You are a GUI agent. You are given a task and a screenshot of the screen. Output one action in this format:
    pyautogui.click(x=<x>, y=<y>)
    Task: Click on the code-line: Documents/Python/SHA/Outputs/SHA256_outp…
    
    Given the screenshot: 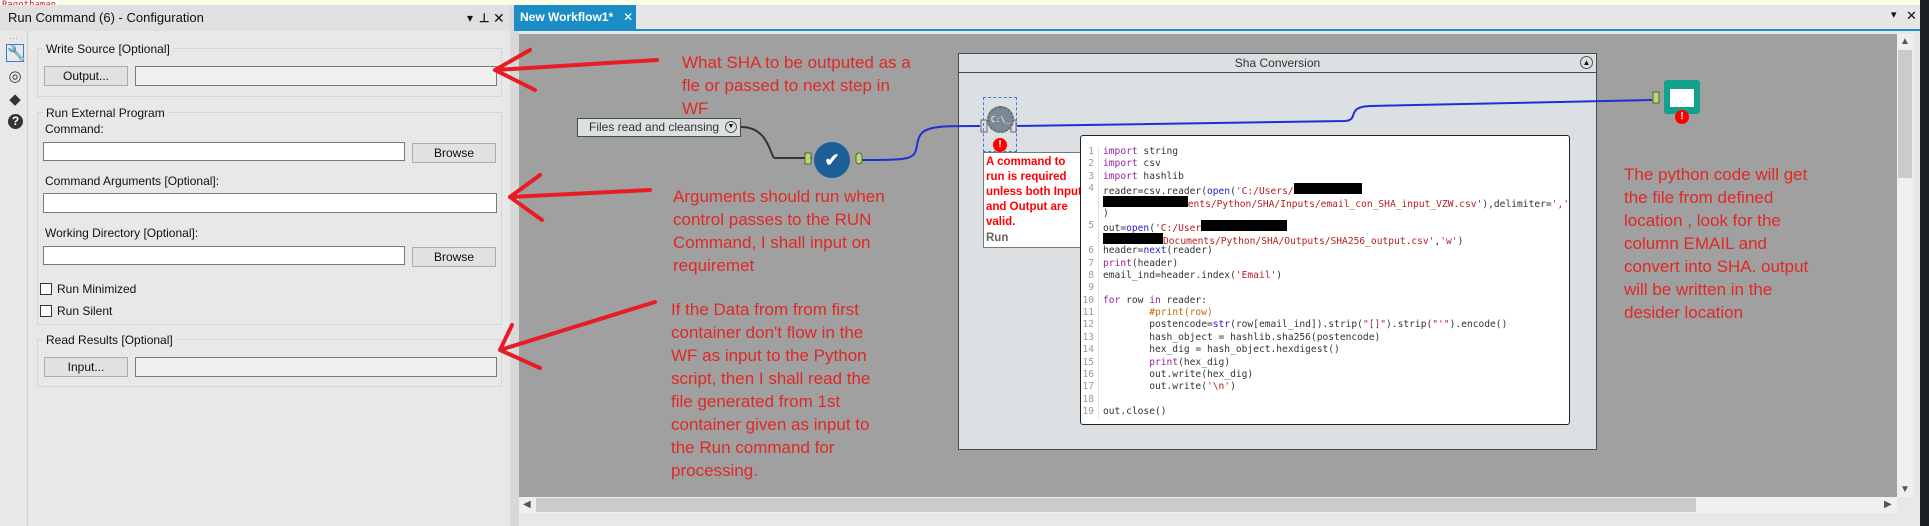 What is the action you would take?
    pyautogui.click(x=1325, y=239)
    